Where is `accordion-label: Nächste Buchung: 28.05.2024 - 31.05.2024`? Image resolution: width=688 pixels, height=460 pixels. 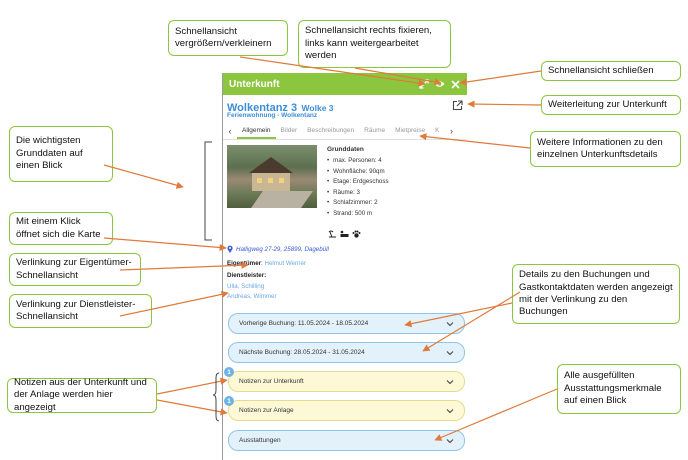 accordion-label: Nächste Buchung: 28.05.2024 - 31.05.2024 is located at coordinates (302, 352).